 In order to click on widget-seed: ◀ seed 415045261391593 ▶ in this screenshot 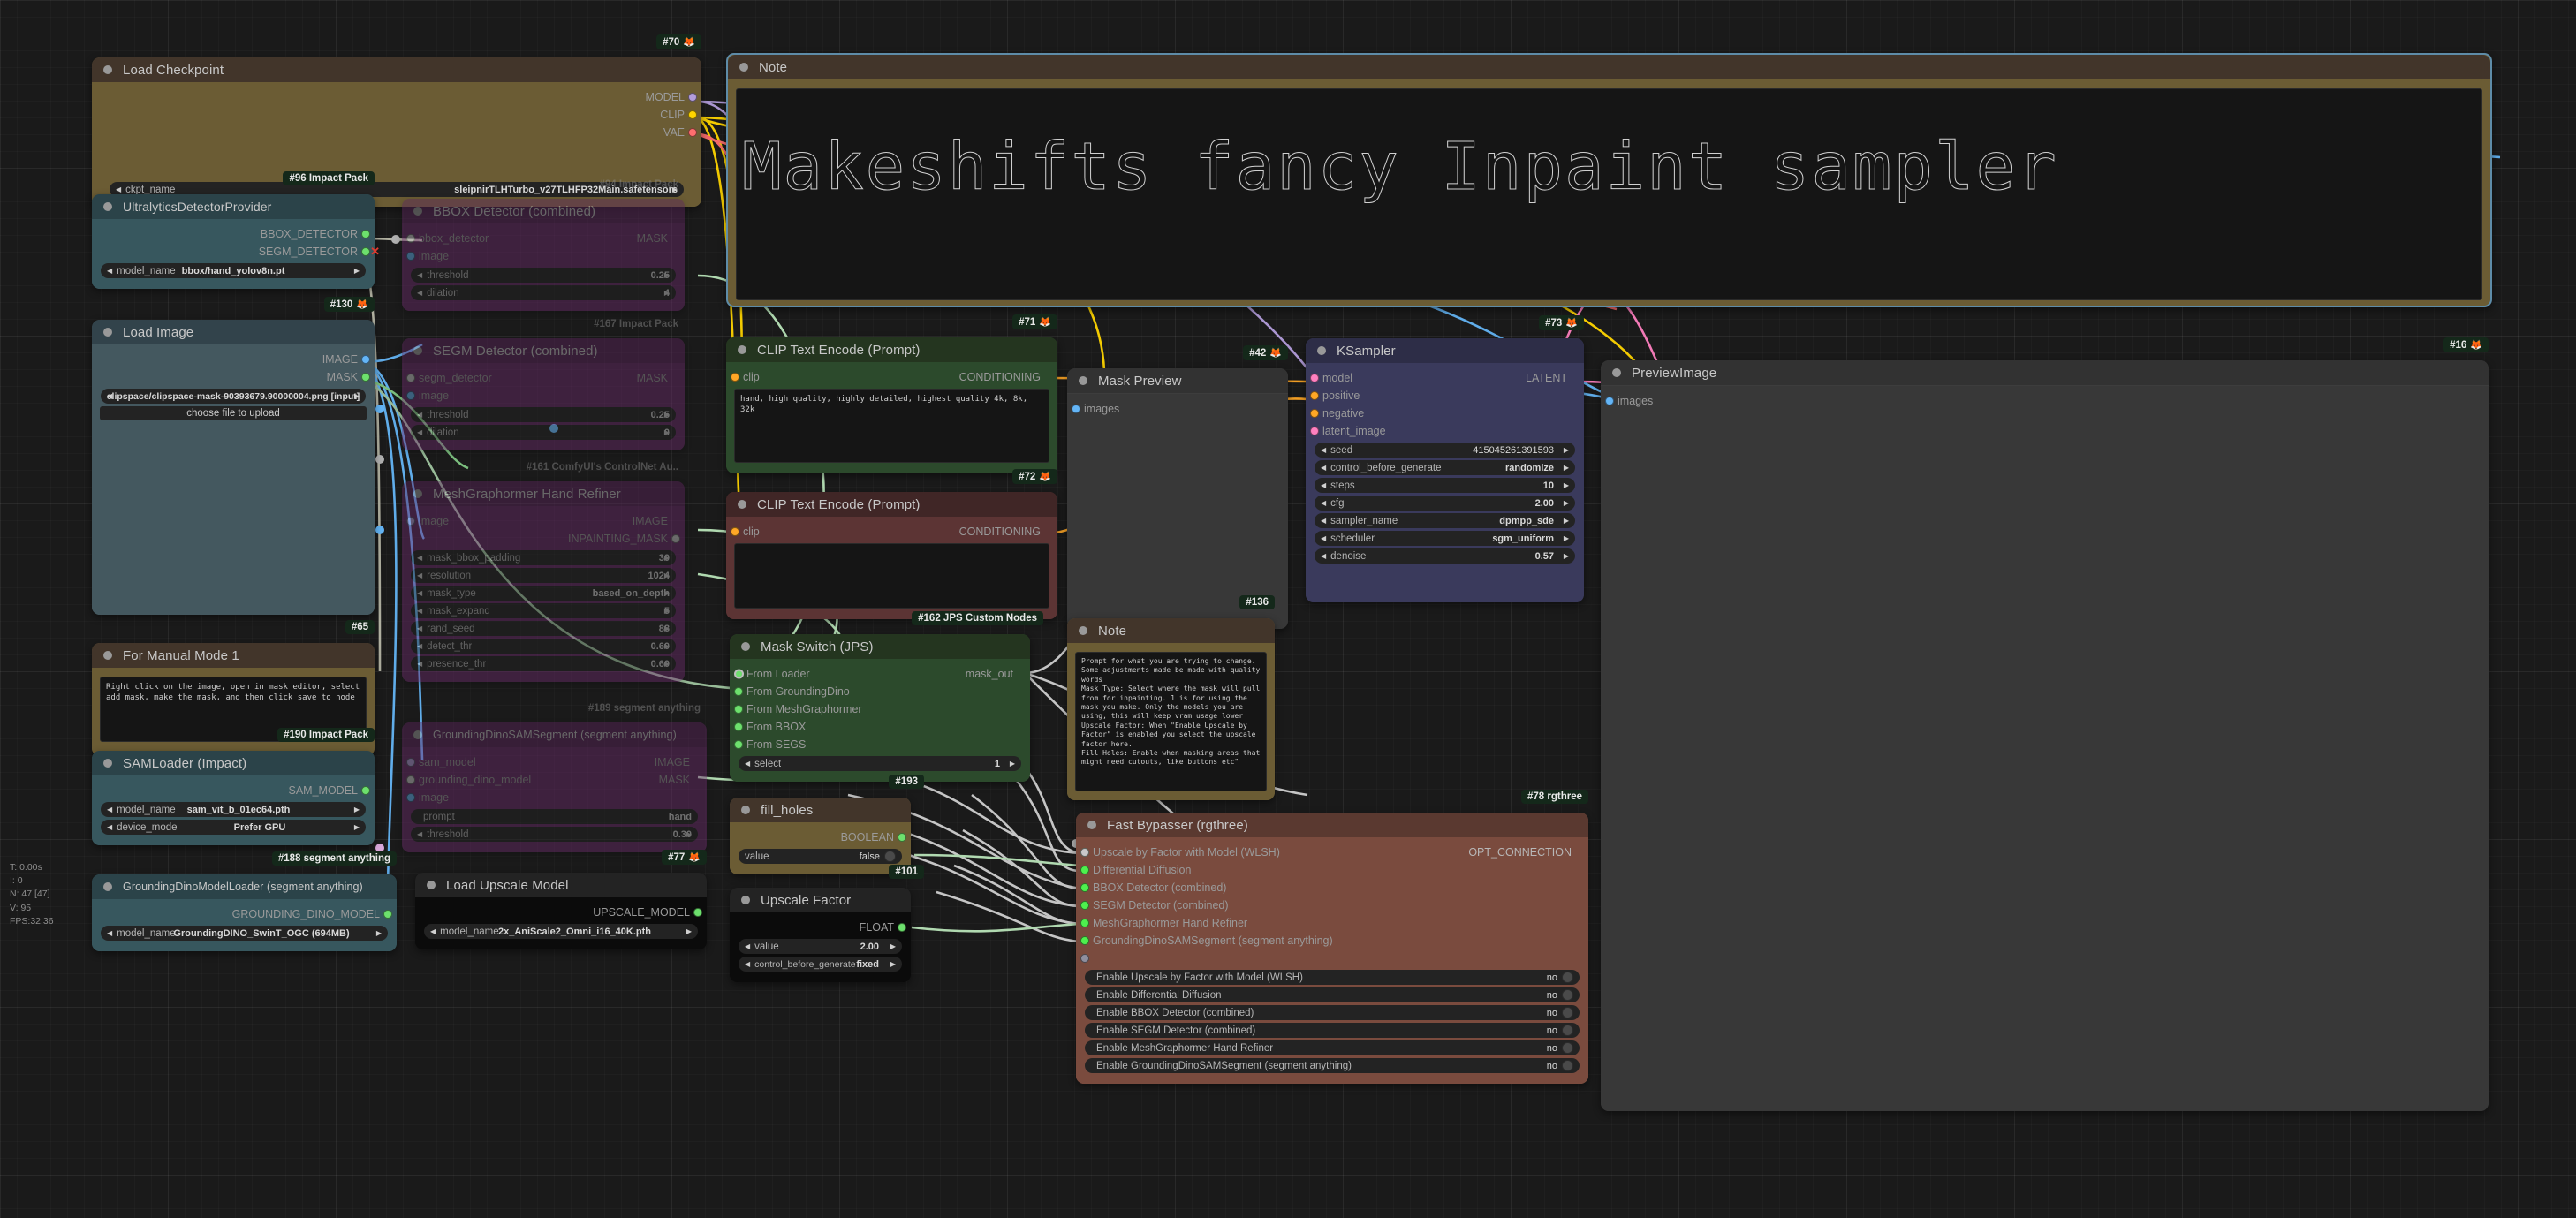, I will do `click(1445, 450)`.